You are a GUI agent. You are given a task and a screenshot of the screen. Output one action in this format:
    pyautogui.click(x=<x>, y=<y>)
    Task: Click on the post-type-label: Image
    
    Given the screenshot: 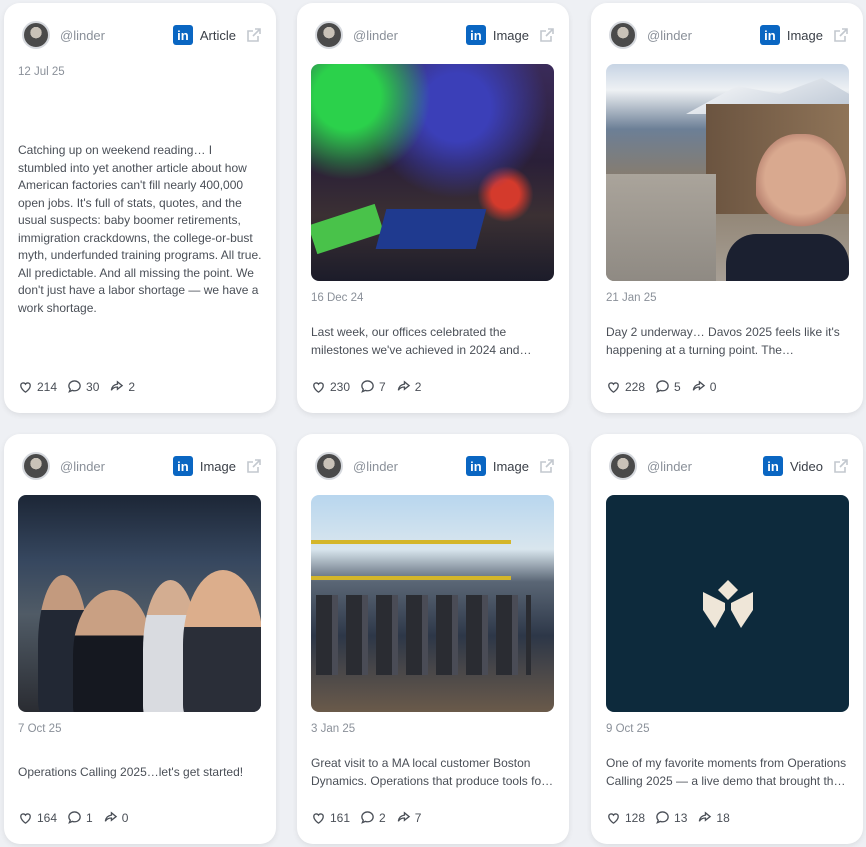 What is the action you would take?
    pyautogui.click(x=804, y=35)
    